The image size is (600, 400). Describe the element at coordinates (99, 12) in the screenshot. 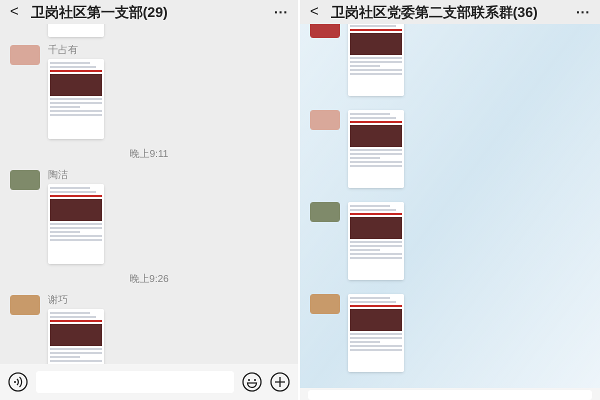

I see `chat-title: 卫岗社区第一支部(29)` at that location.